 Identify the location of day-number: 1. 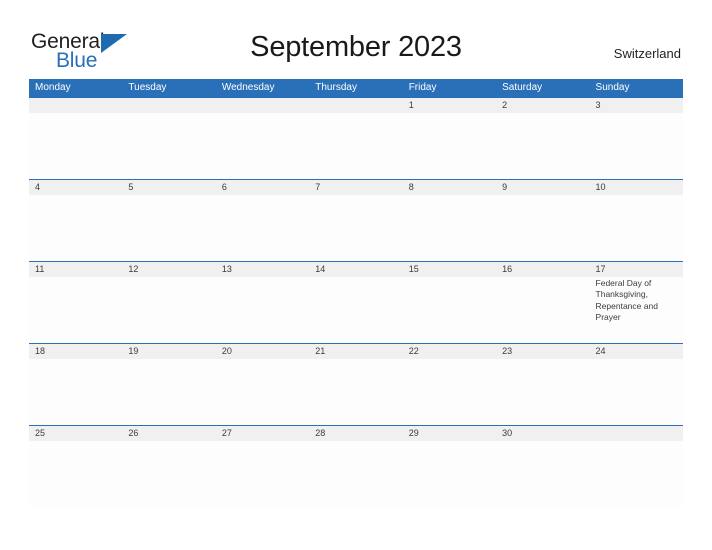
(449, 105).